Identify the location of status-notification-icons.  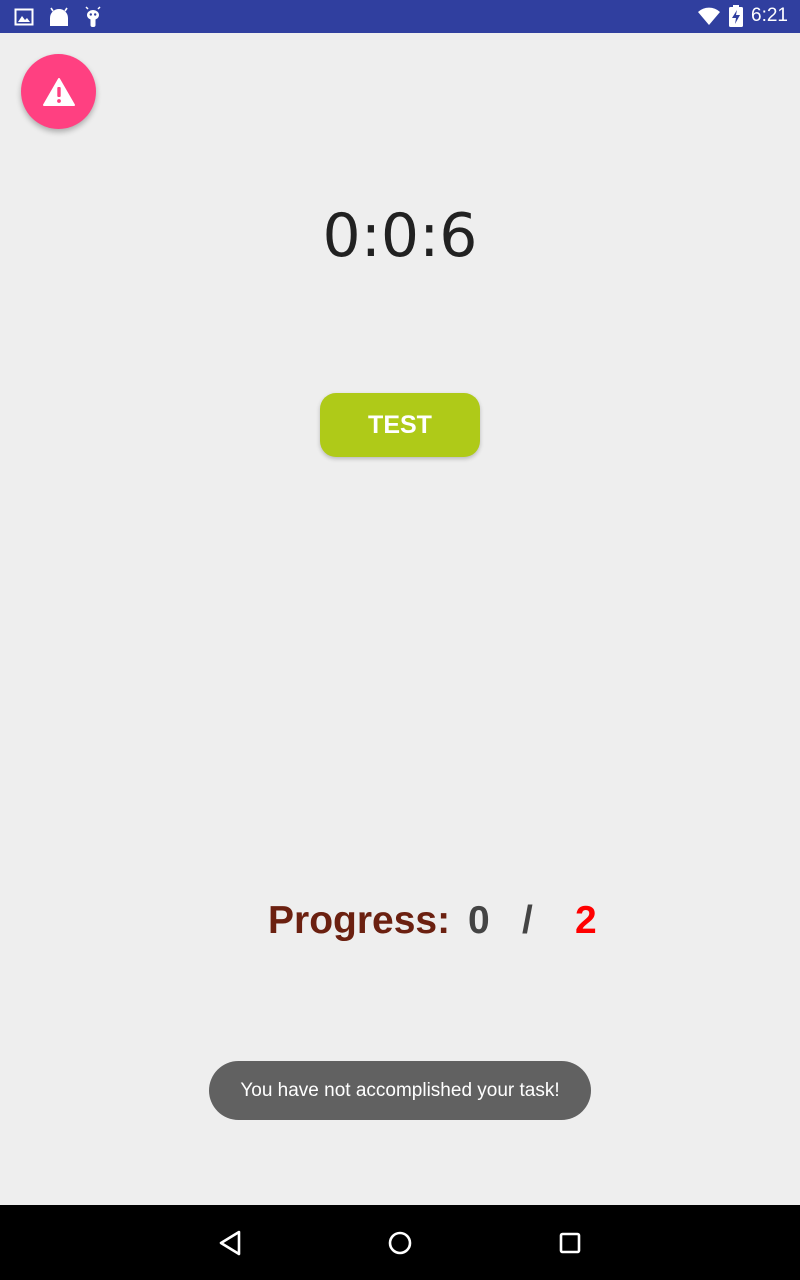
(58, 17).